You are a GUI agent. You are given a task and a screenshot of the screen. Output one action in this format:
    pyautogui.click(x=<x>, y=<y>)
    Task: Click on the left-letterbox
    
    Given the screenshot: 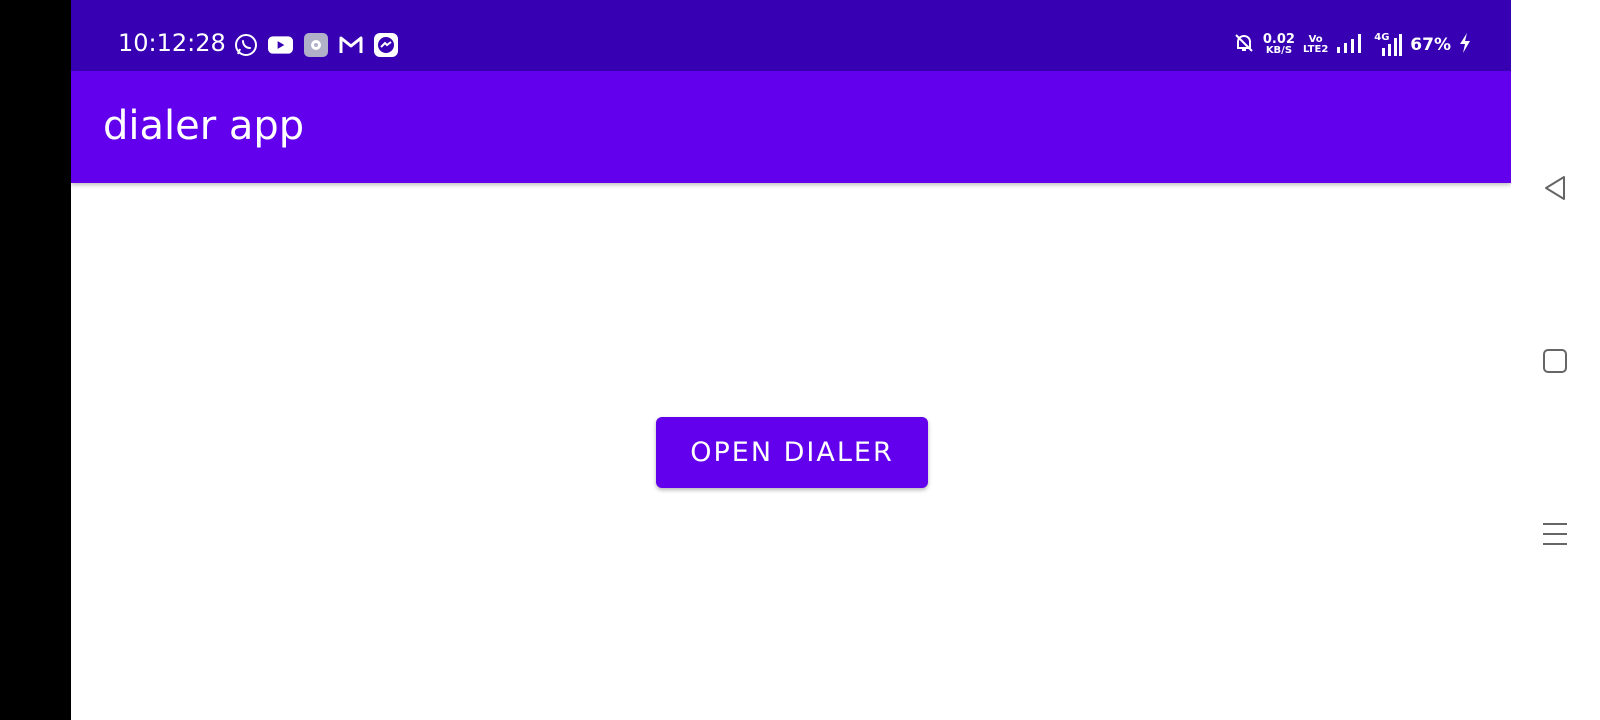 What is the action you would take?
    pyautogui.click(x=35, y=360)
    